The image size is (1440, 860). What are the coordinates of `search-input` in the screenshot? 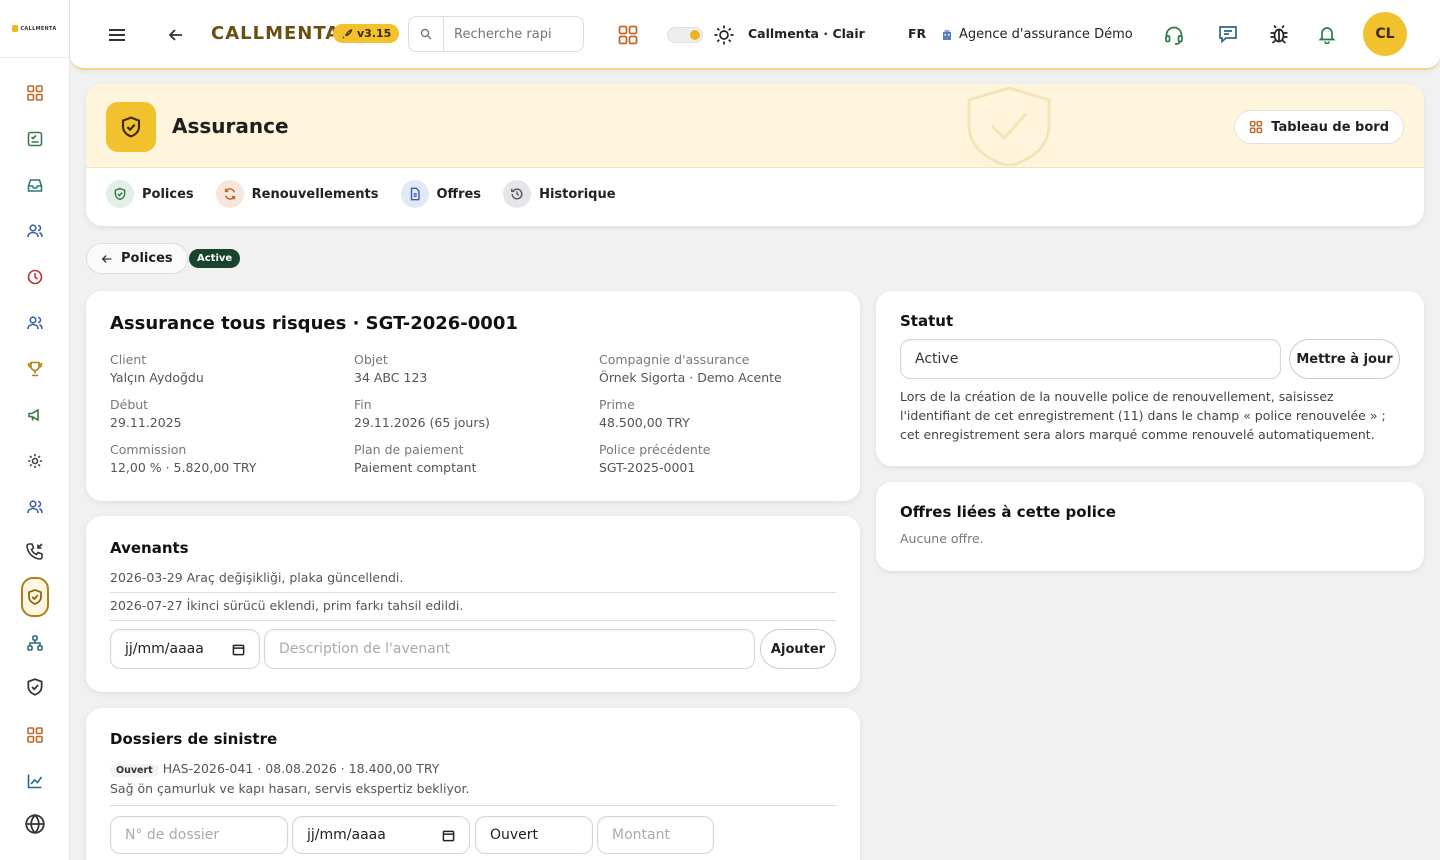 It's located at (514, 34).